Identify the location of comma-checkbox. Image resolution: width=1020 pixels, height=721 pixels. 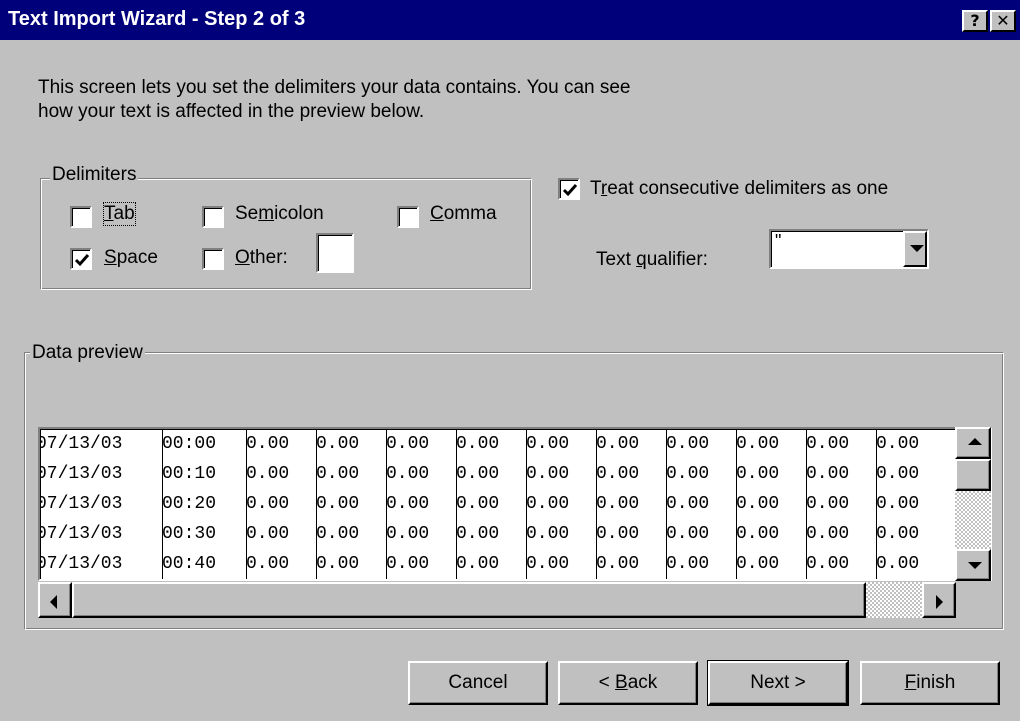
(408, 217).